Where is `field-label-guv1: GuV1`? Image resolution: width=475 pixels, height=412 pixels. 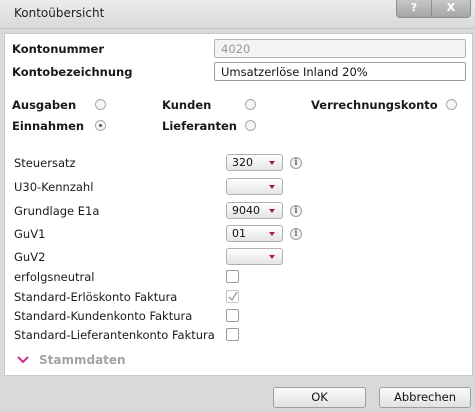
field-label-guv1: GuV1 is located at coordinates (30, 234).